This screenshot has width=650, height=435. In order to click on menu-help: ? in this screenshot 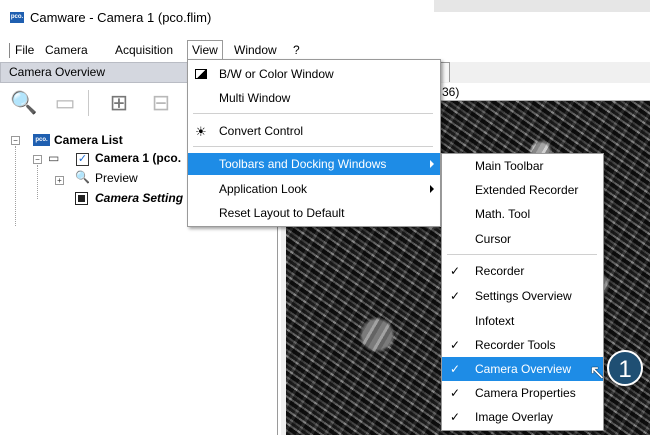, I will do `click(296, 50)`.